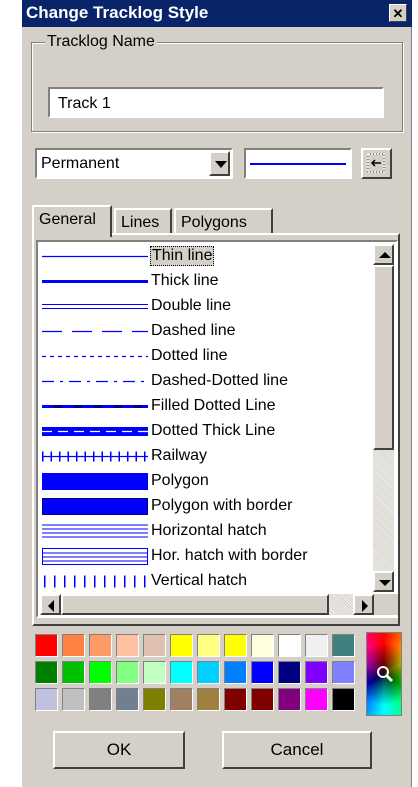 The width and height of the screenshot is (418, 787). I want to click on pick-arrow-icon, so click(376, 163).